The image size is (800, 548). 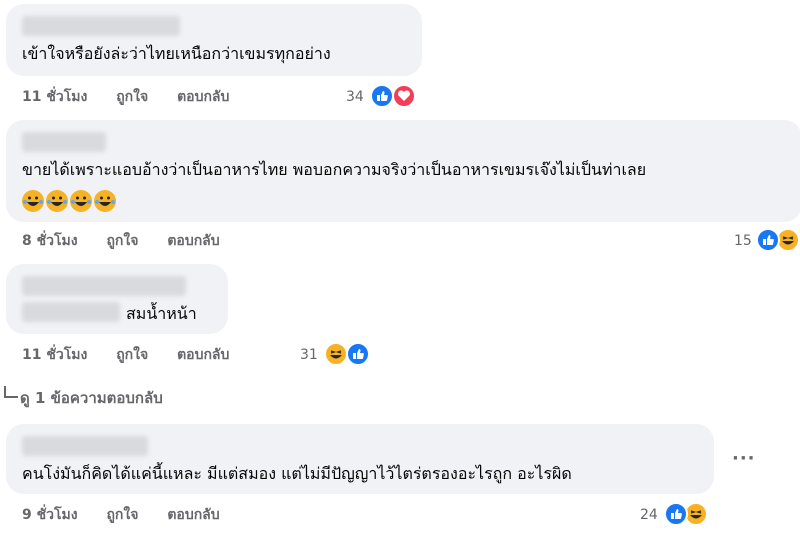 I want to click on comment-actions: 9 ชั่วโมง ถูกใจ ตอบกลับ, so click(x=121, y=515).